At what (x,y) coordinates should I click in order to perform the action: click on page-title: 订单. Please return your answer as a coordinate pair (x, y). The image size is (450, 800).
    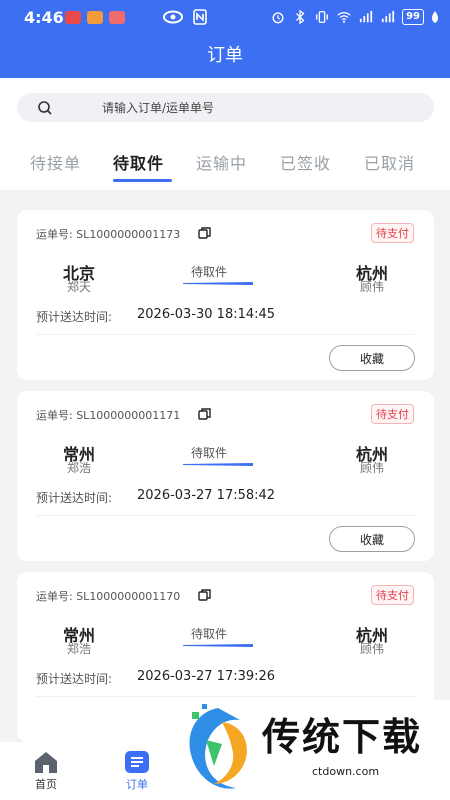
    Looking at the image, I should click on (225, 55).